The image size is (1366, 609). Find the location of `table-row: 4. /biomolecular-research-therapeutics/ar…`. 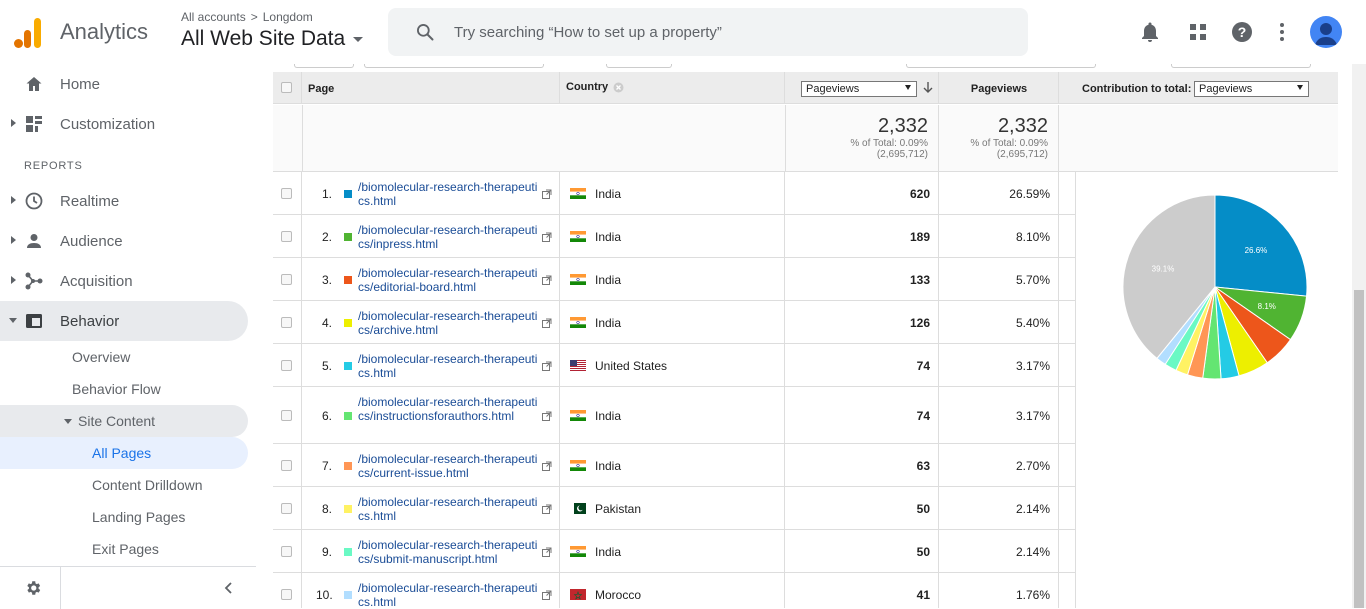

table-row: 4. /biomolecular-research-therapeutics/ar… is located at coordinates (674, 322).